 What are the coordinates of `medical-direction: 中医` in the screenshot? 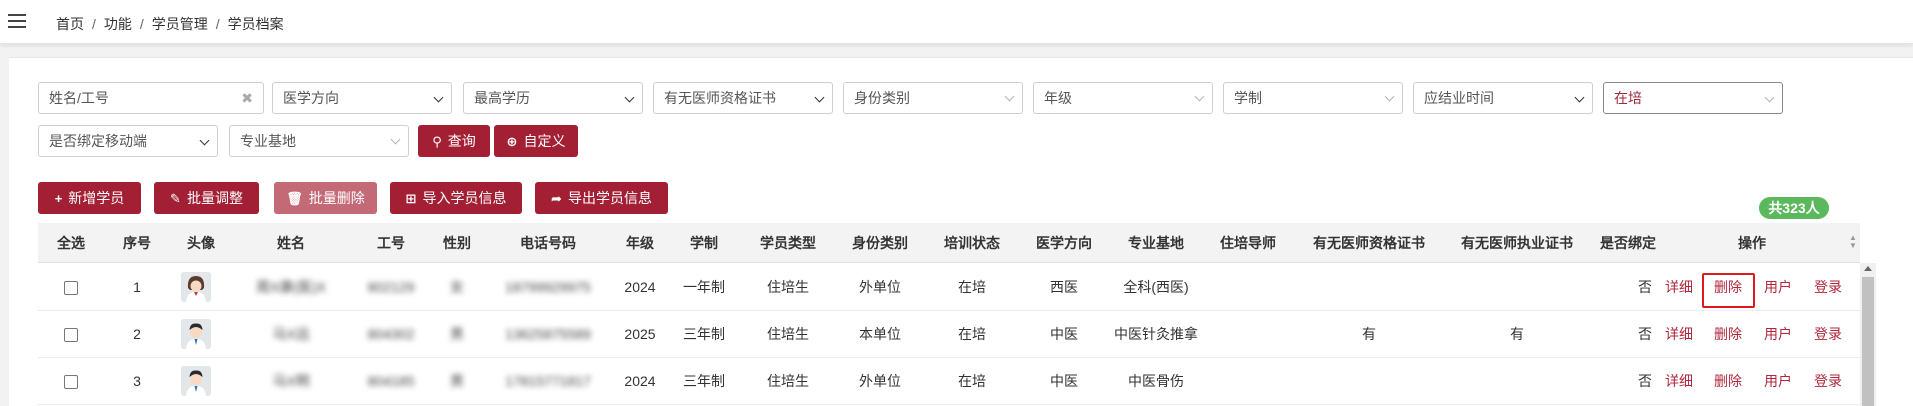 It's located at (1064, 381).